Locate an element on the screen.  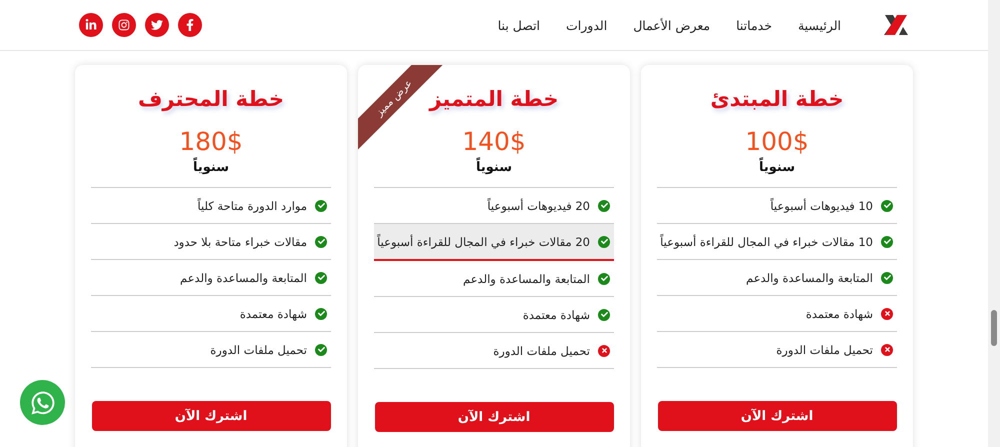
plan-title: خطة المتميز is located at coordinates (494, 99).